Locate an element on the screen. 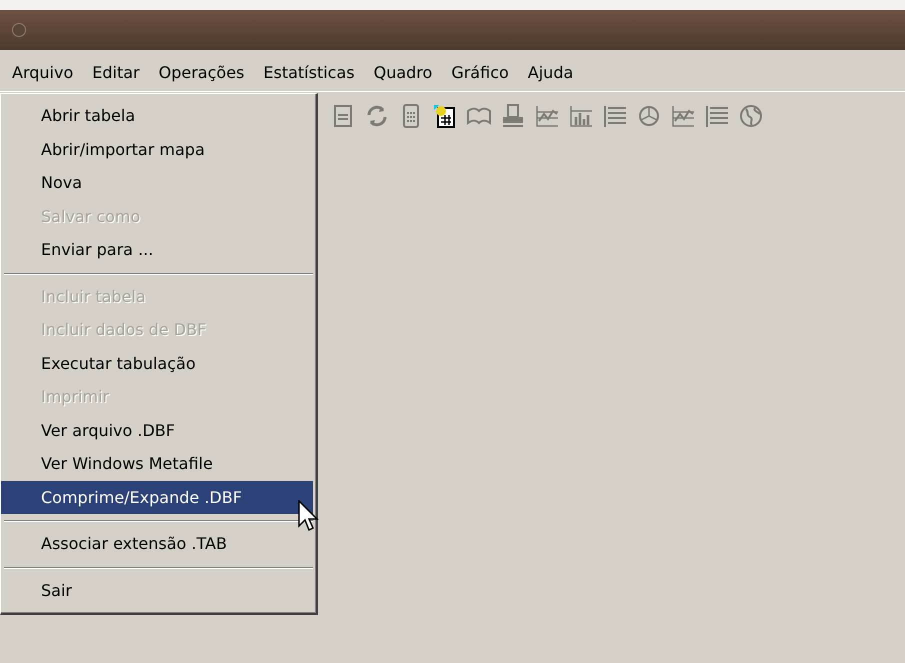  menu-bar-item: Gráfico is located at coordinates (486, 73).